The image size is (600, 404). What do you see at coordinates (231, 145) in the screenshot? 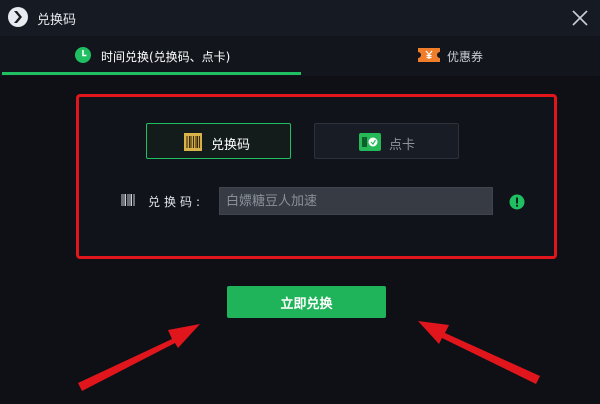
I see `mode-redeem-code-label: 兑换码` at bounding box center [231, 145].